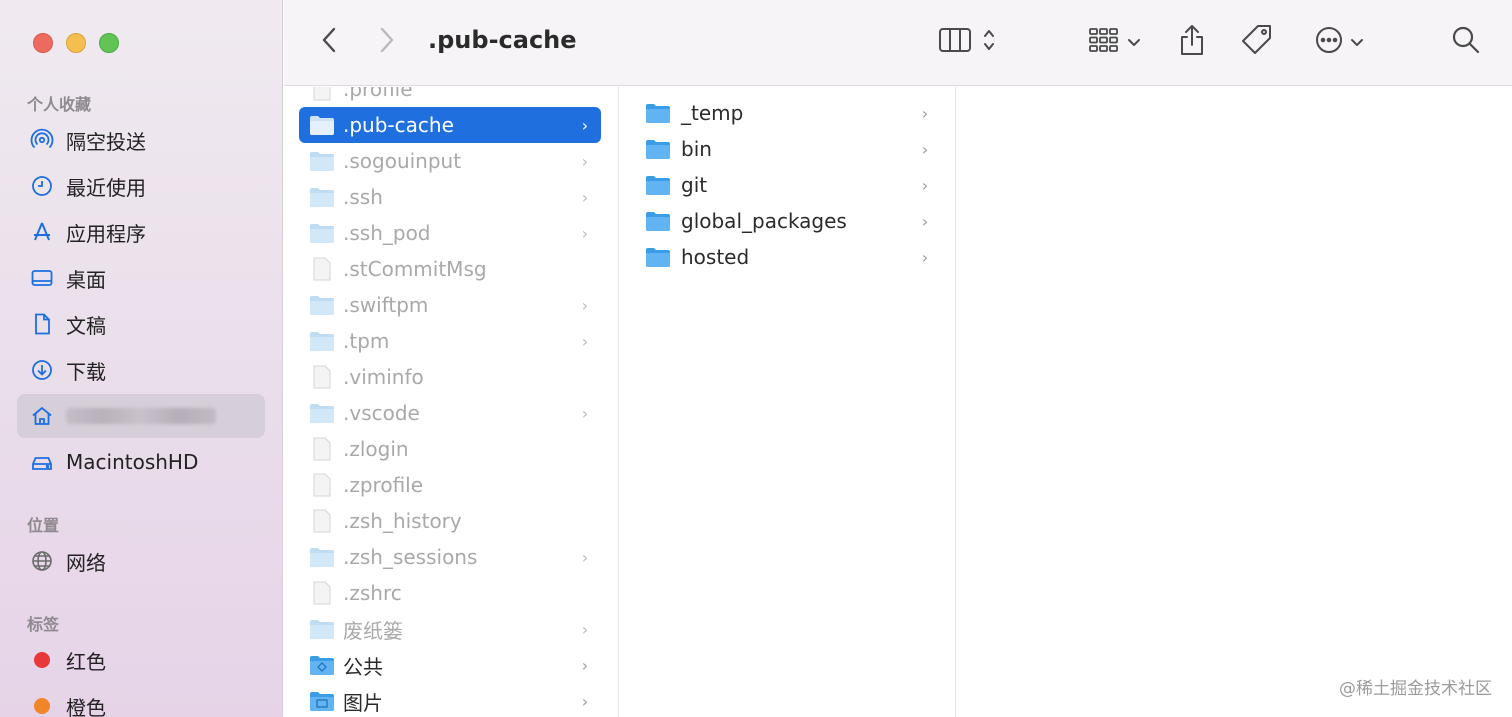 This screenshot has width=1512, height=717. What do you see at coordinates (43, 624) in the screenshot?
I see `section-tags: 标签` at bounding box center [43, 624].